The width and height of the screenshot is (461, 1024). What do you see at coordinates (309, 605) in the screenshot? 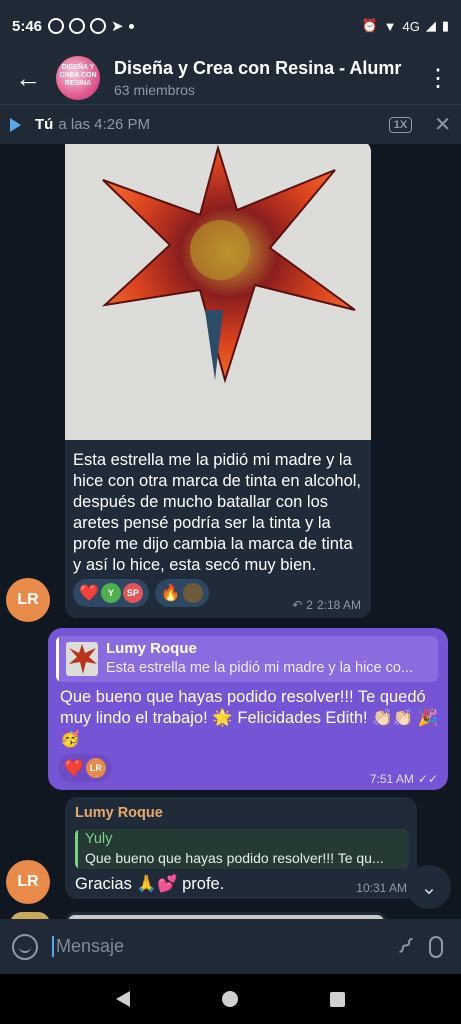
I see `replies-count: 2` at bounding box center [309, 605].